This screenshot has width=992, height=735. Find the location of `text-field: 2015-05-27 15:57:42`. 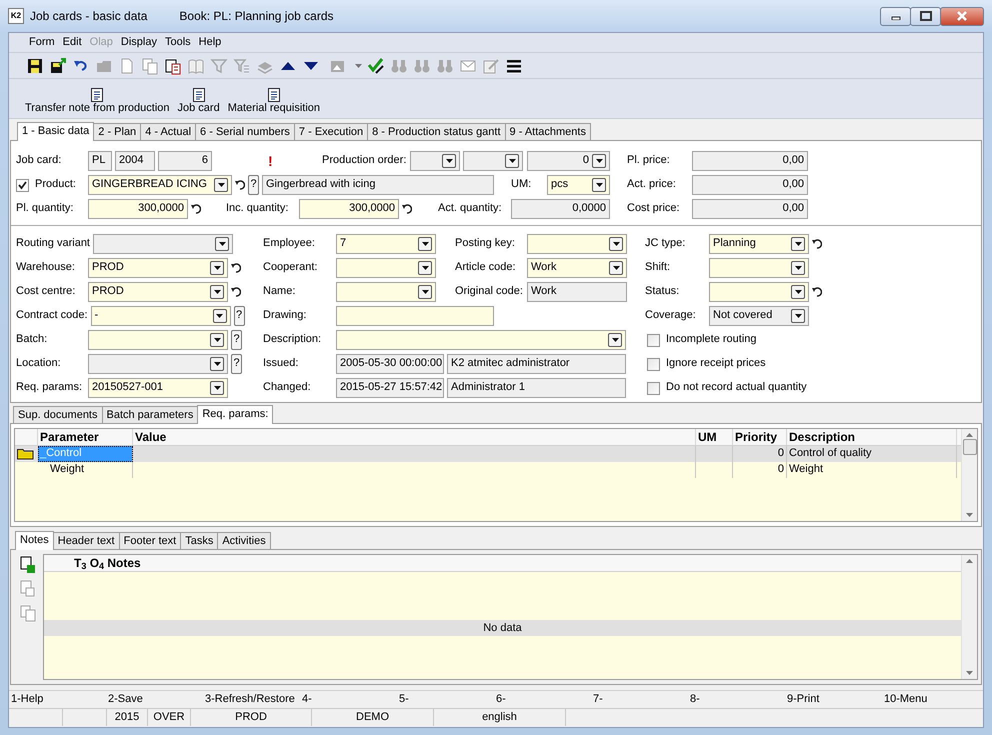

text-field: 2015-05-27 15:57:42 is located at coordinates (390, 388).